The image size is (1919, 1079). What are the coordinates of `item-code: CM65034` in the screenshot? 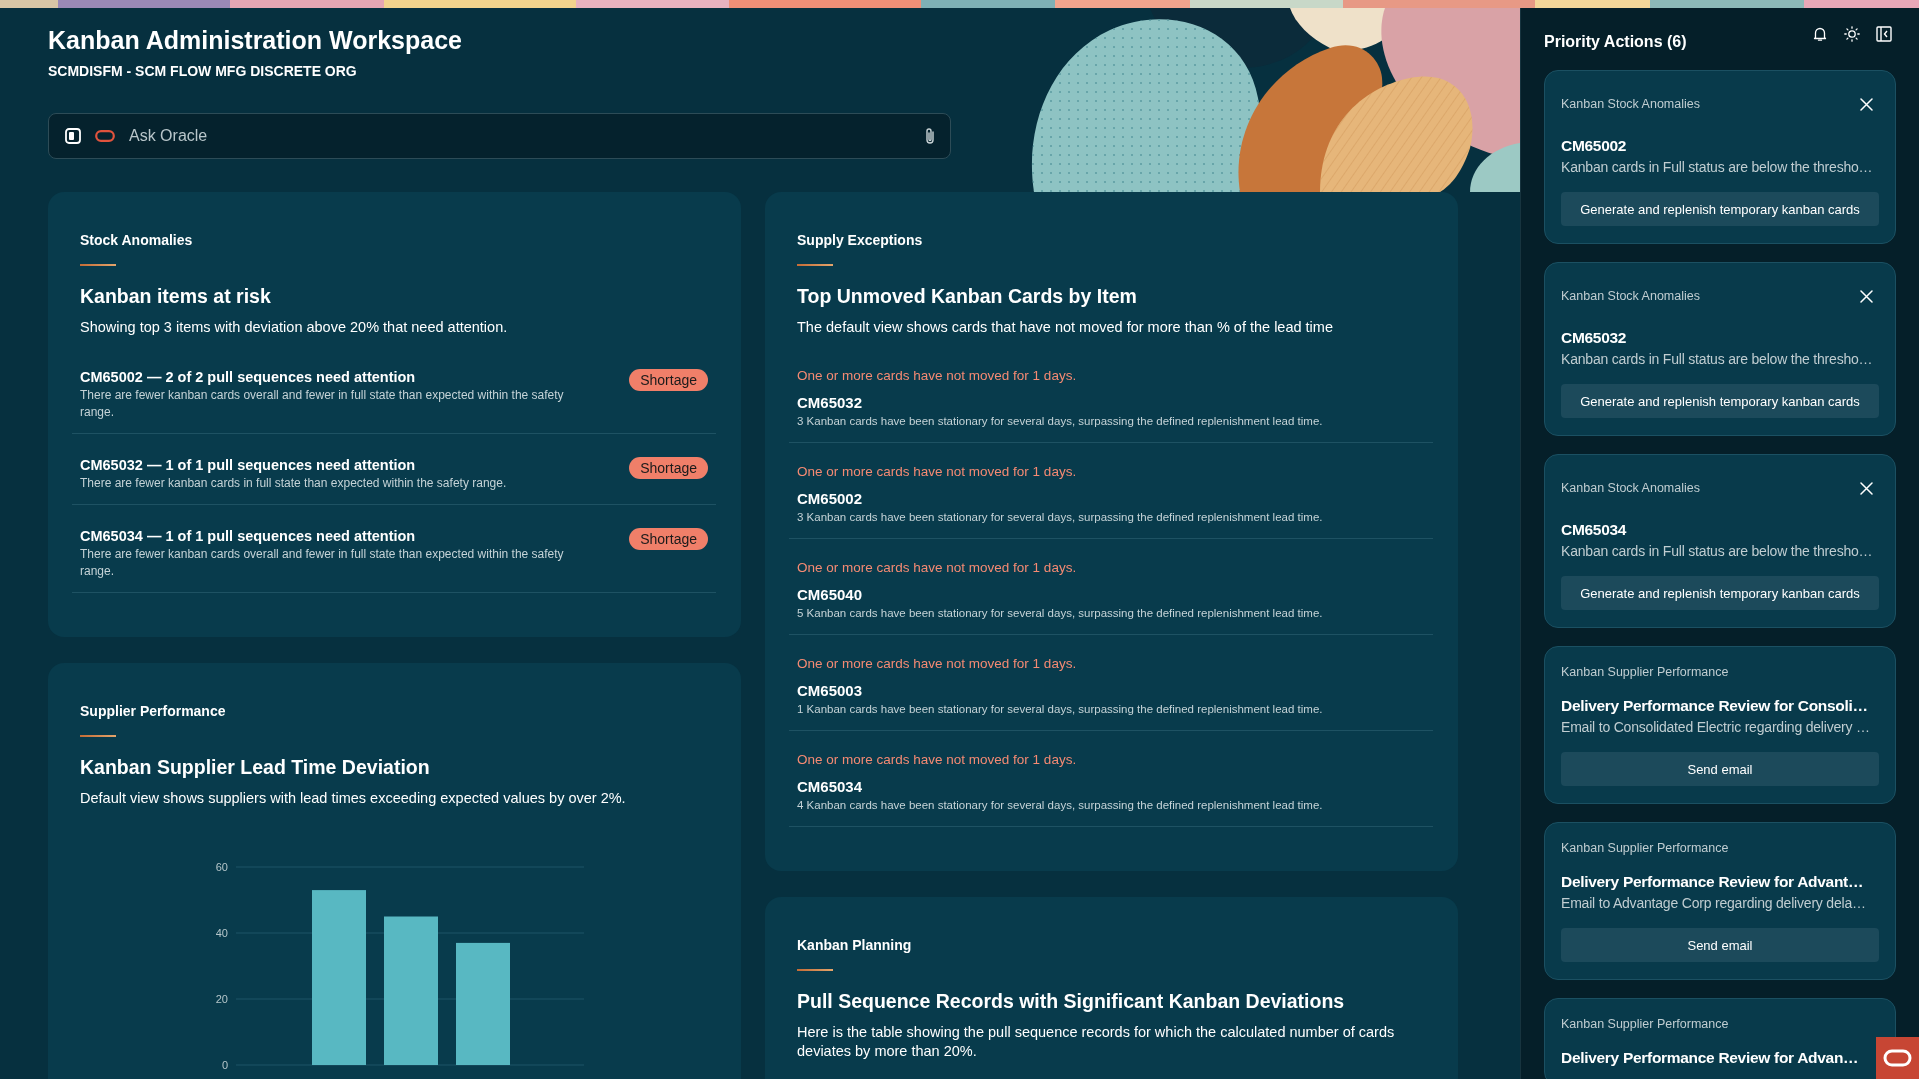 It's located at (830, 787).